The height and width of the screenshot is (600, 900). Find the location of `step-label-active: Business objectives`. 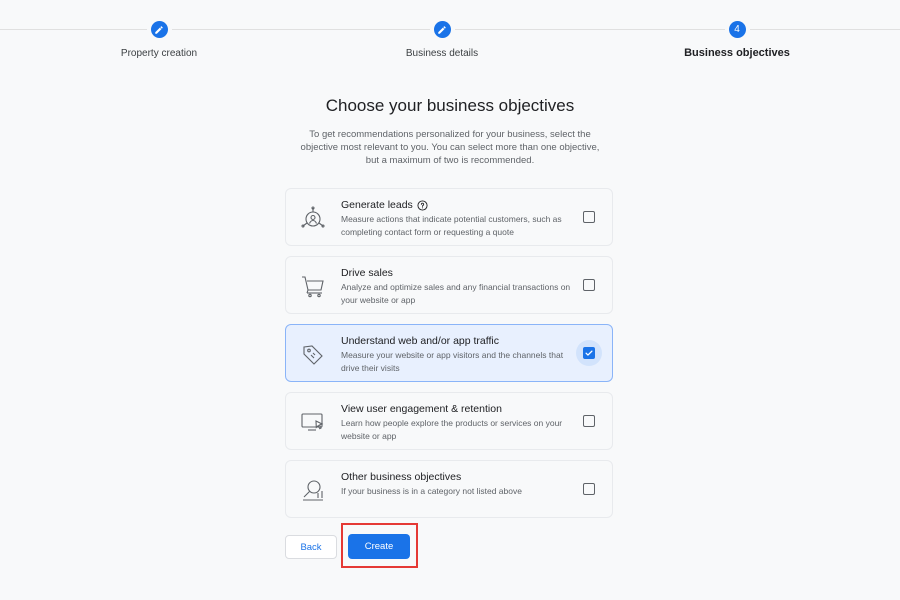

step-label-active: Business objectives is located at coordinates (737, 53).